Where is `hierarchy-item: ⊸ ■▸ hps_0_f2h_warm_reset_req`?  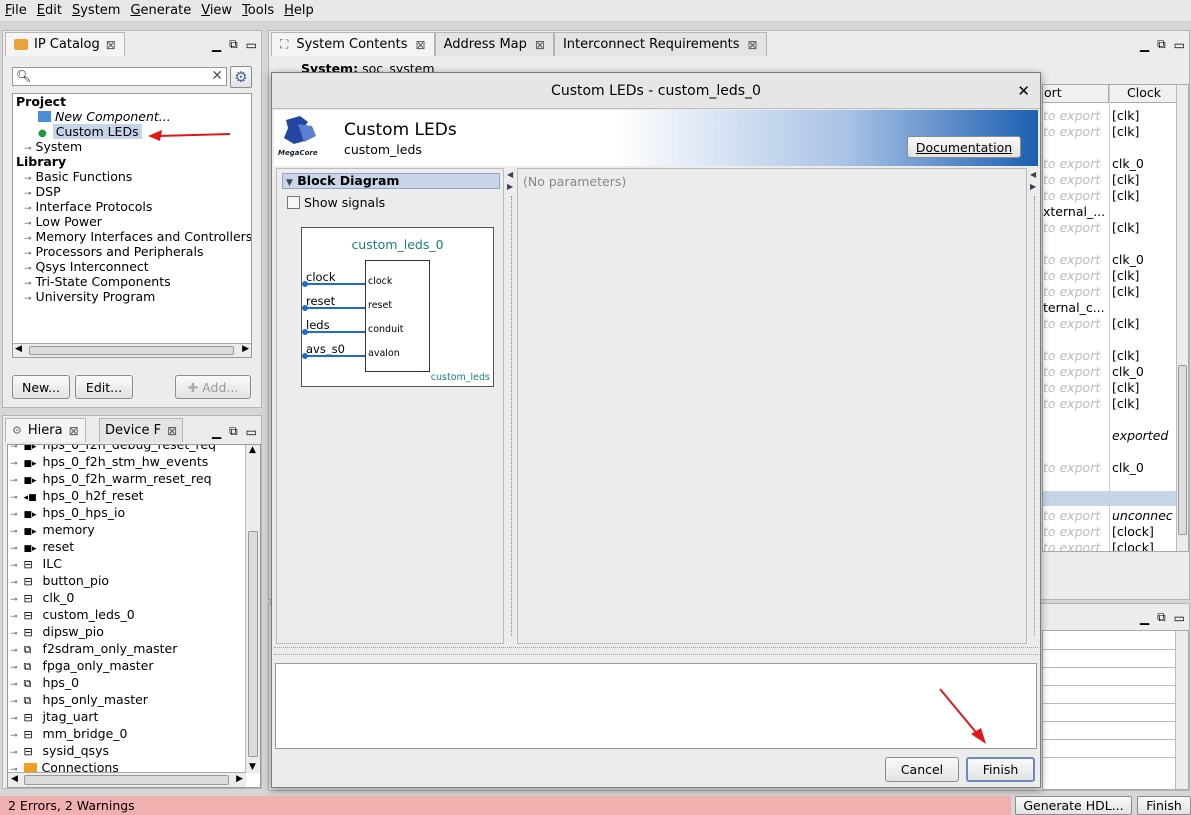 hierarchy-item: ⊸ ■▸ hps_0_f2h_warm_reset_req is located at coordinates (113, 478).